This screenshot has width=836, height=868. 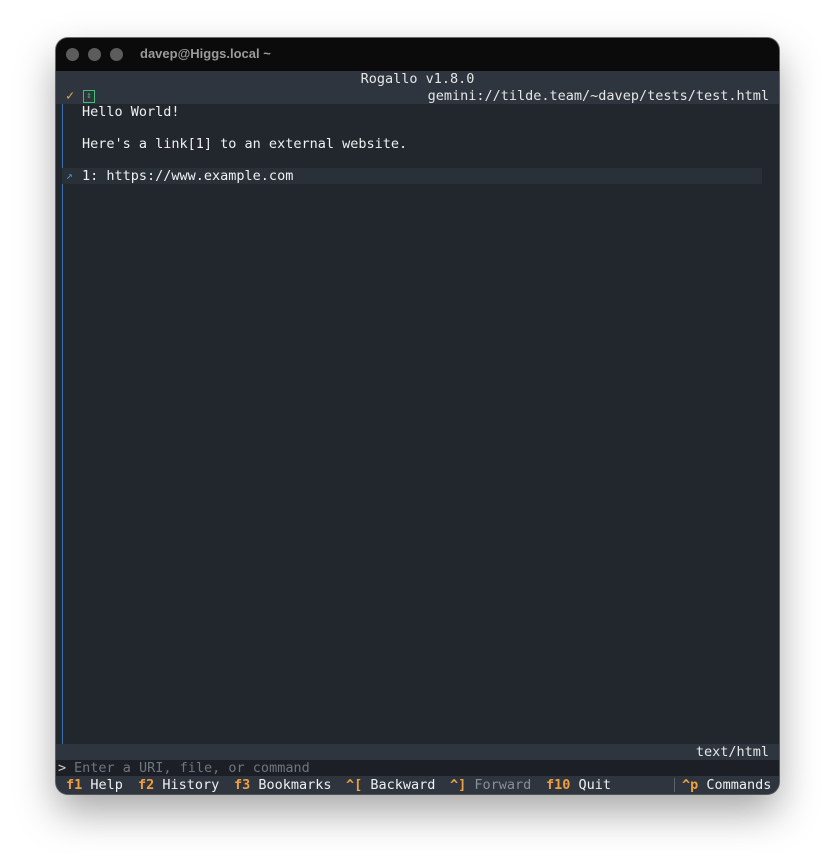 What do you see at coordinates (417, 768) in the screenshot?
I see `command-input: > Enter a URI, file, or command` at bounding box center [417, 768].